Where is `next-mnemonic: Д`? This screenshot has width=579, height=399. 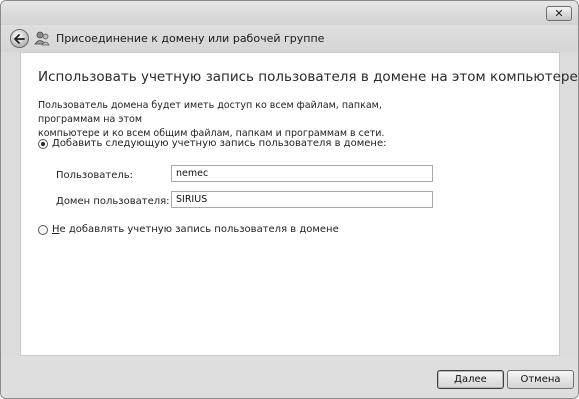 next-mnemonic: Д is located at coordinates (458, 379).